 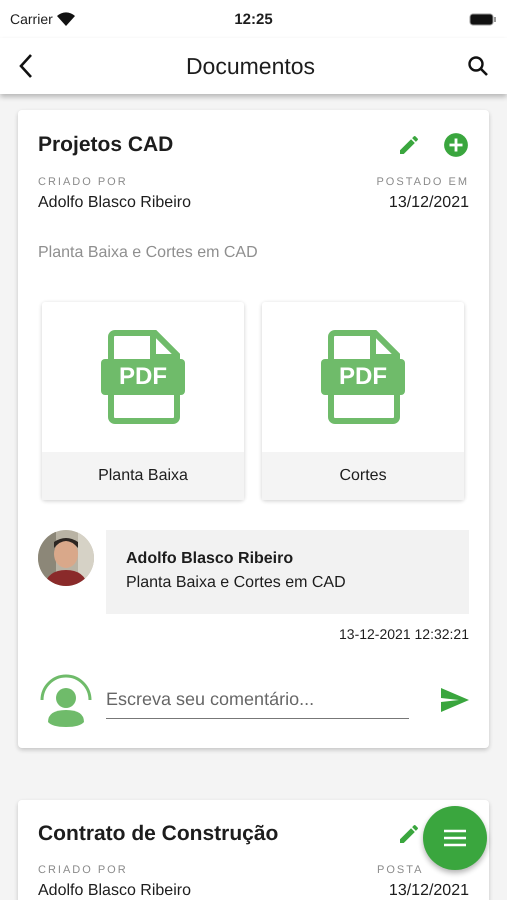 I want to click on card-title: Projetos CAD, so click(x=106, y=145).